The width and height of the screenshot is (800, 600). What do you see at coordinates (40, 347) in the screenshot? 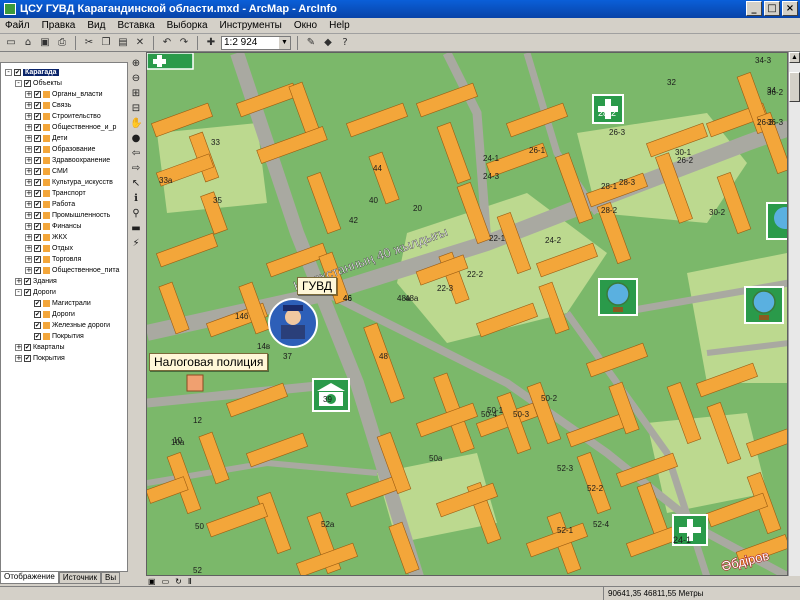
I see `toc-layer-item: + ✔ Кварталы` at bounding box center [40, 347].